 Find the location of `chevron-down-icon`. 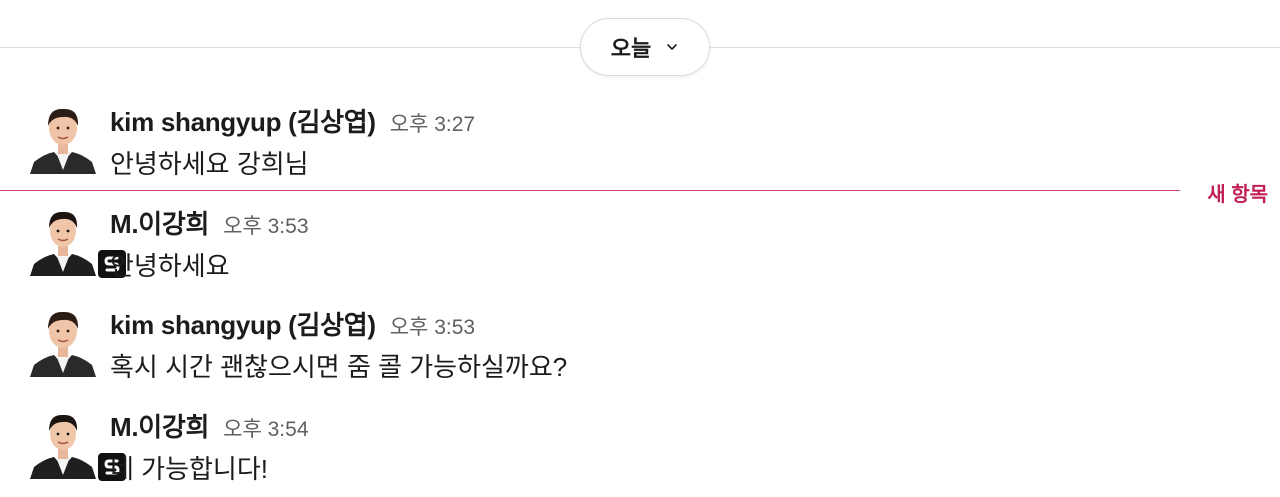

chevron-down-icon is located at coordinates (672, 47).